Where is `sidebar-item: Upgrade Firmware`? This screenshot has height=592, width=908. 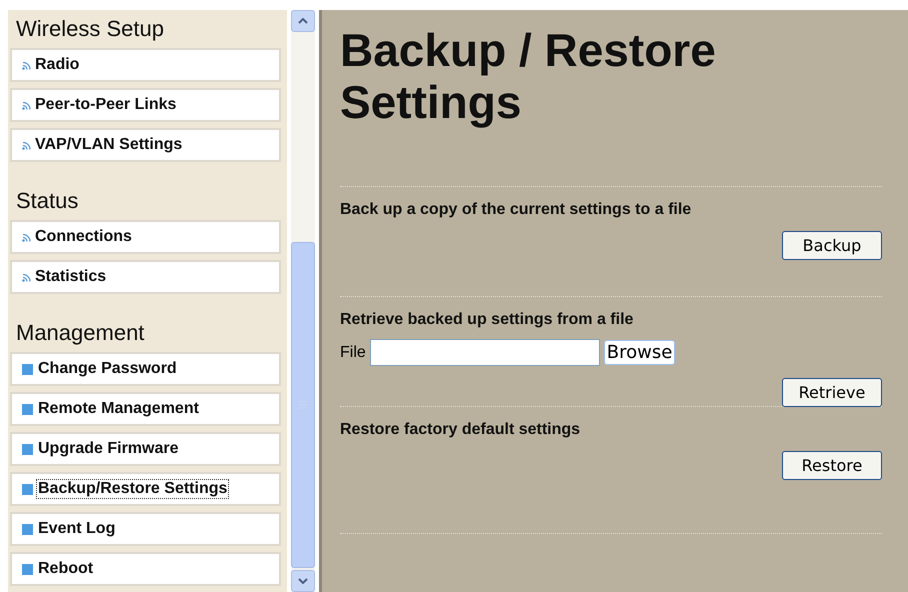 sidebar-item: Upgrade Firmware is located at coordinates (146, 449).